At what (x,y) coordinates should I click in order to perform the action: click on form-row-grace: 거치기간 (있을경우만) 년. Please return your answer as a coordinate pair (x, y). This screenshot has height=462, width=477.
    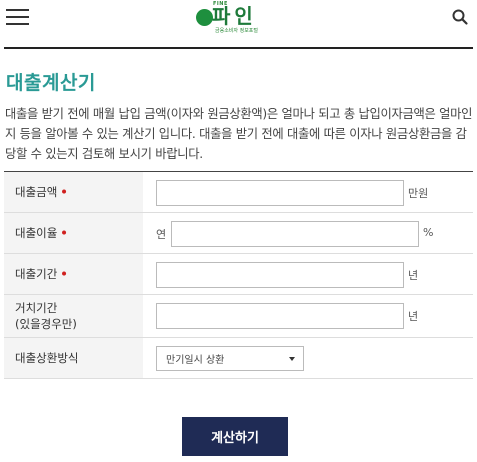
    Looking at the image, I should click on (238, 316).